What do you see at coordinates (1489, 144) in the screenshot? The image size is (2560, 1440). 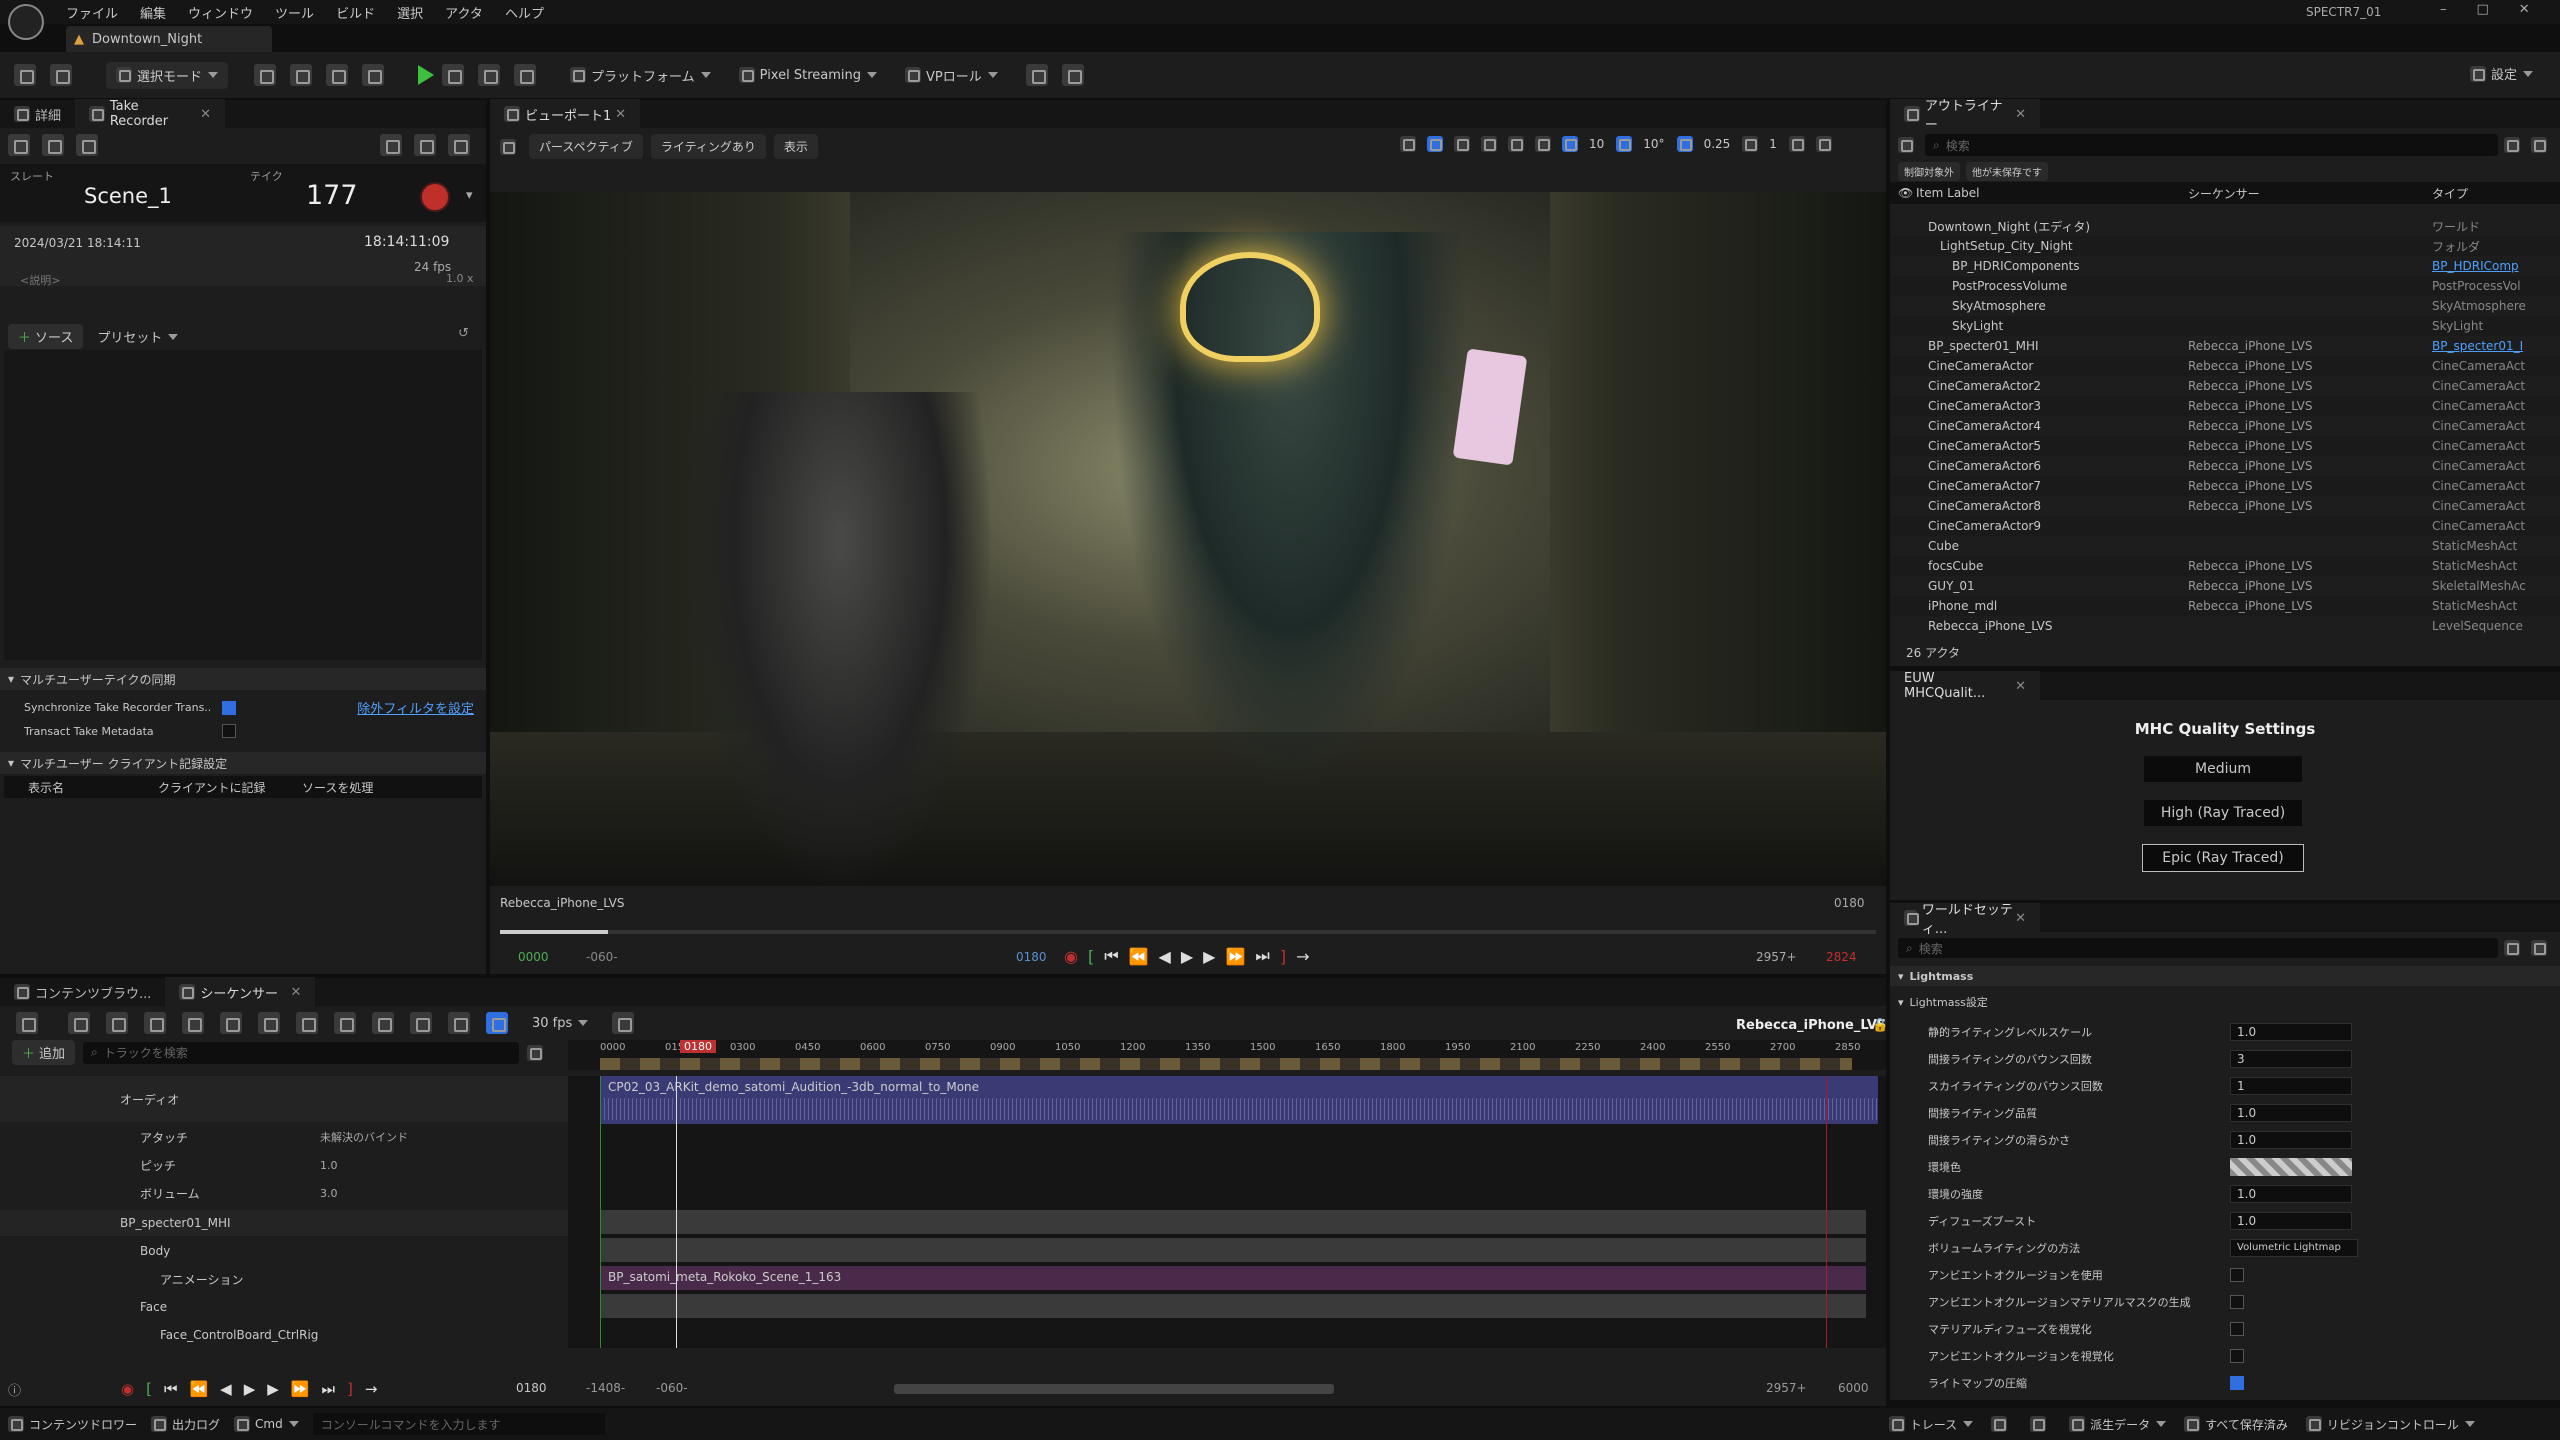 I see `scale-tool-icon` at bounding box center [1489, 144].